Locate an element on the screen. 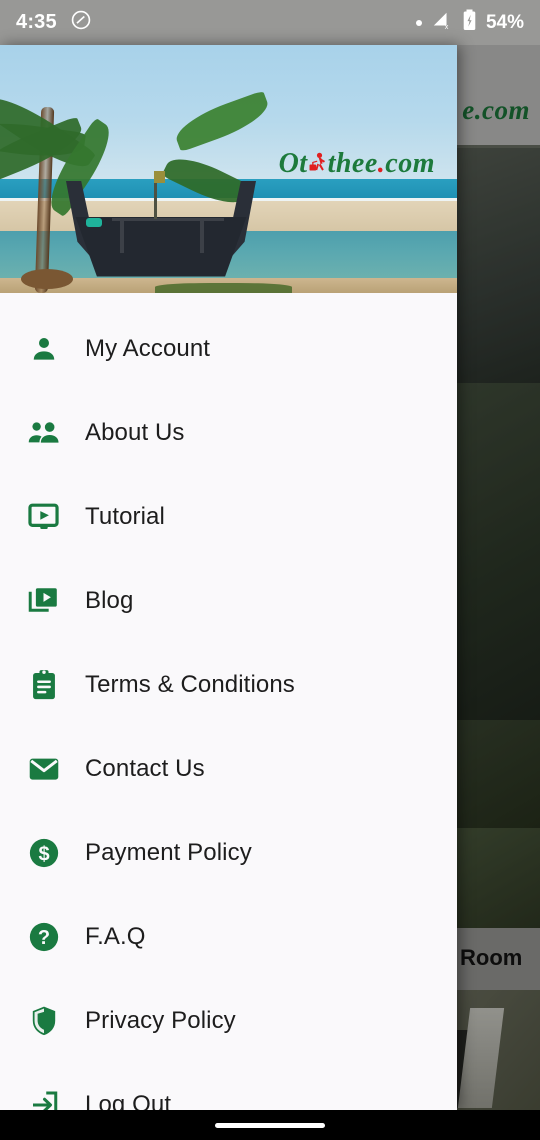 The height and width of the screenshot is (1140, 540). menu-item-label: Terms & Conditions is located at coordinates (190, 684).